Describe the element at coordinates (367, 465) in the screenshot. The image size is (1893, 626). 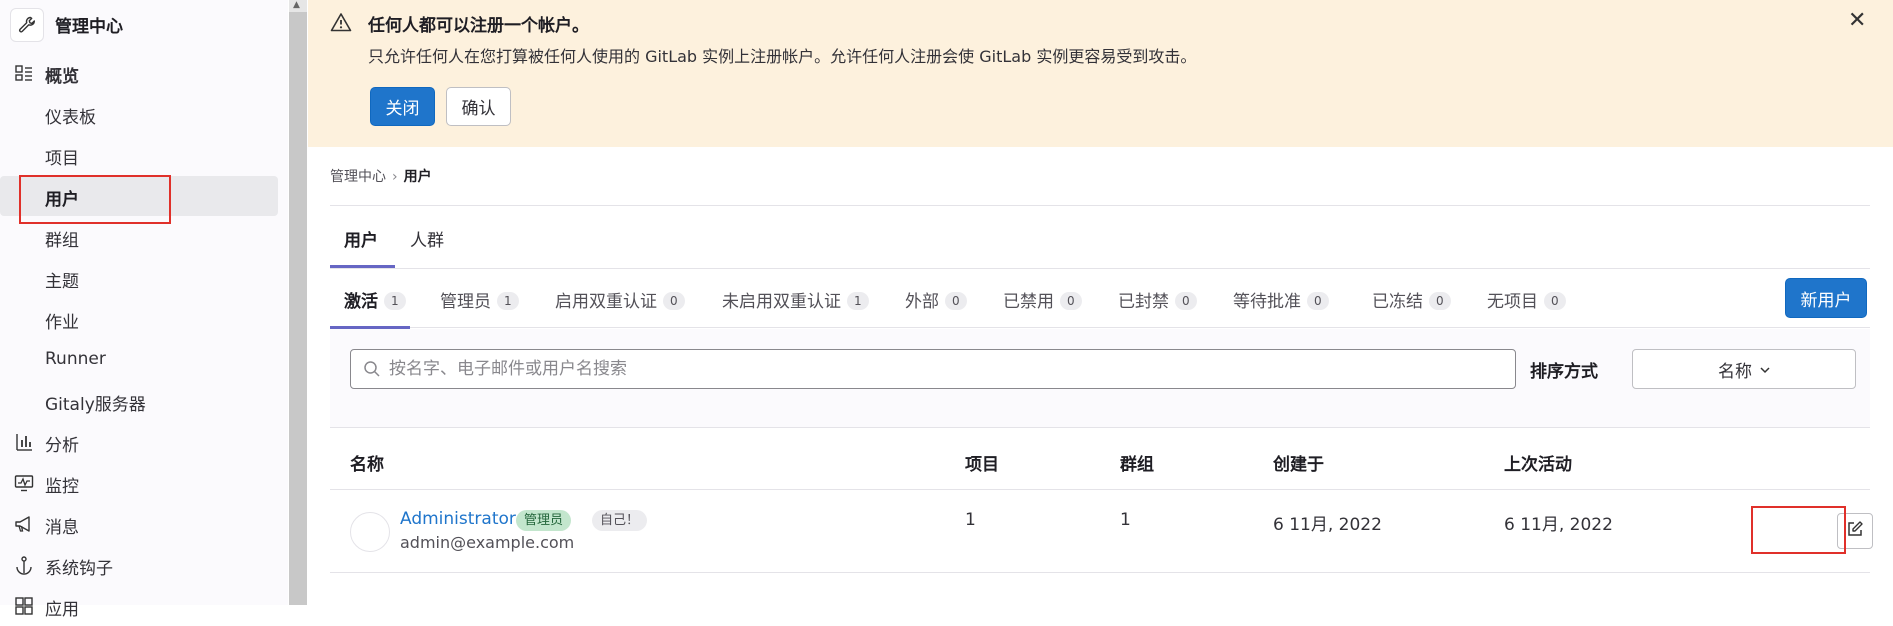
I see `column-header-name: 名称` at that location.